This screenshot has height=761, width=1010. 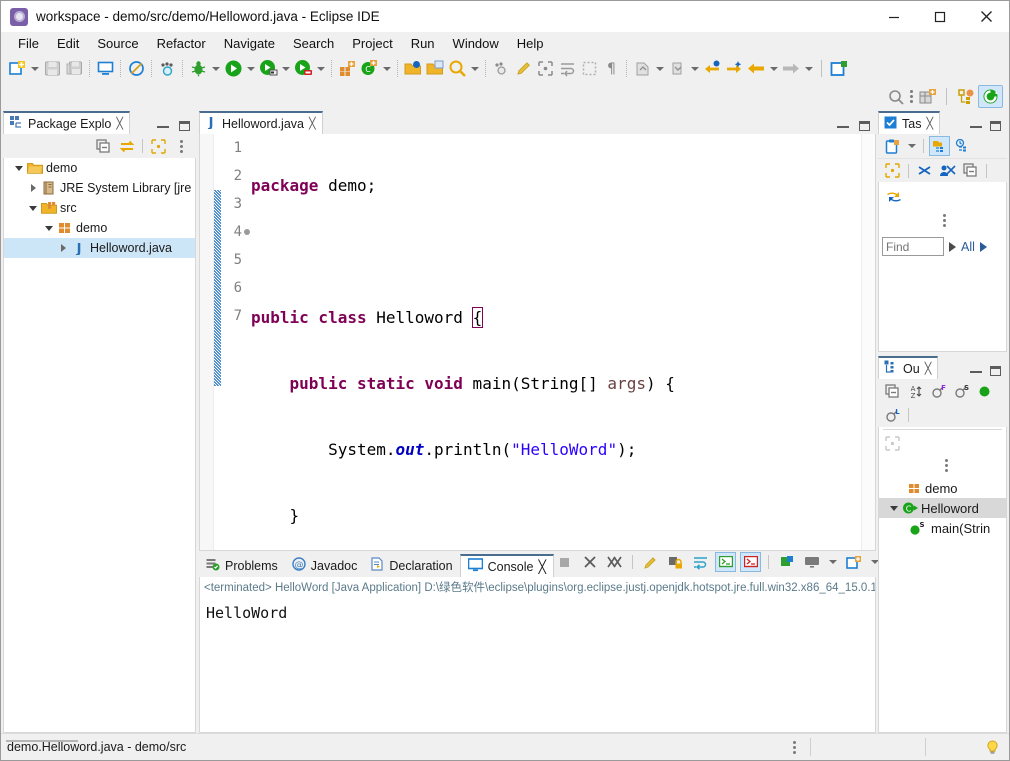 I want to click on last-edit-location-icon, so click(x=712, y=69).